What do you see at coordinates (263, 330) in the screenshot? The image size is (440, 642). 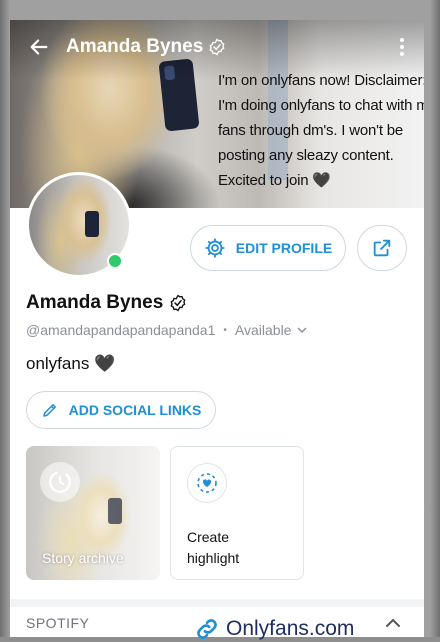 I see `availability-status: Available` at bounding box center [263, 330].